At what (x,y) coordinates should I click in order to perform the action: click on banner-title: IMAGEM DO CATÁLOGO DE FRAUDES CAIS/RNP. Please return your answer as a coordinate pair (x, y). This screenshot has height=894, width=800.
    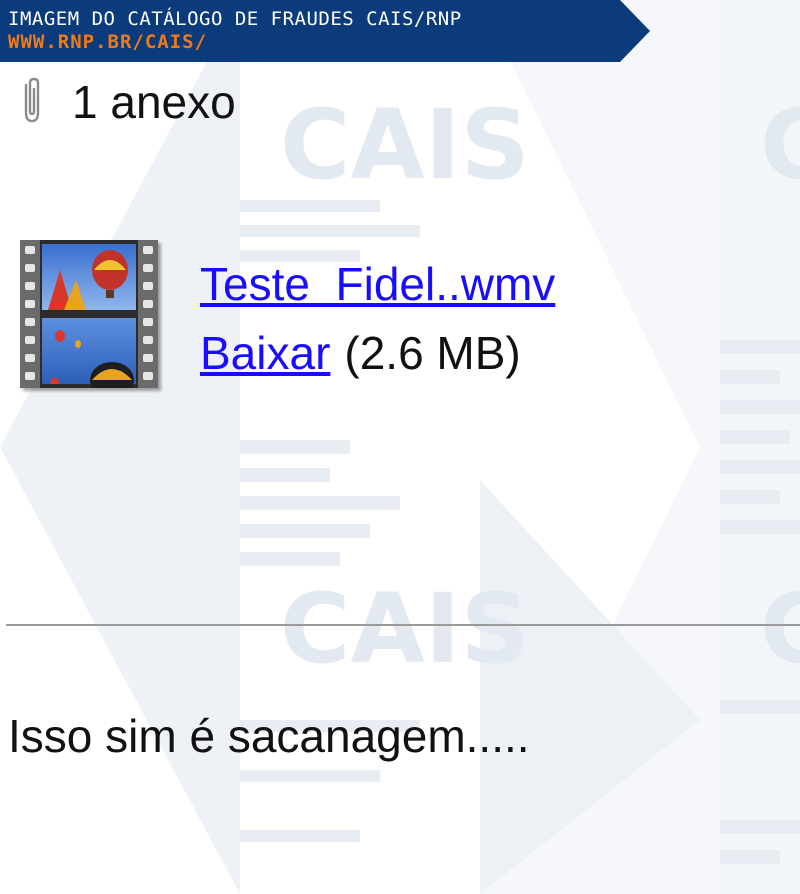
    Looking at the image, I should click on (235, 19).